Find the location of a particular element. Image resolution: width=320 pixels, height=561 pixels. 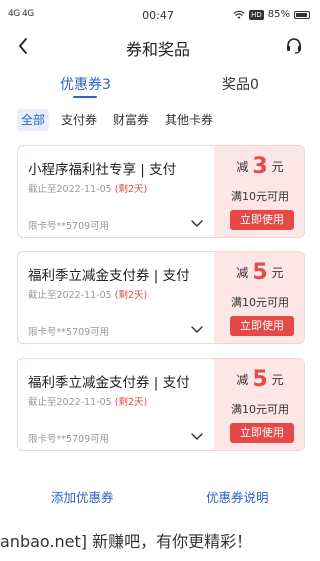

filter-payment: 支付券 is located at coordinates (79, 120).